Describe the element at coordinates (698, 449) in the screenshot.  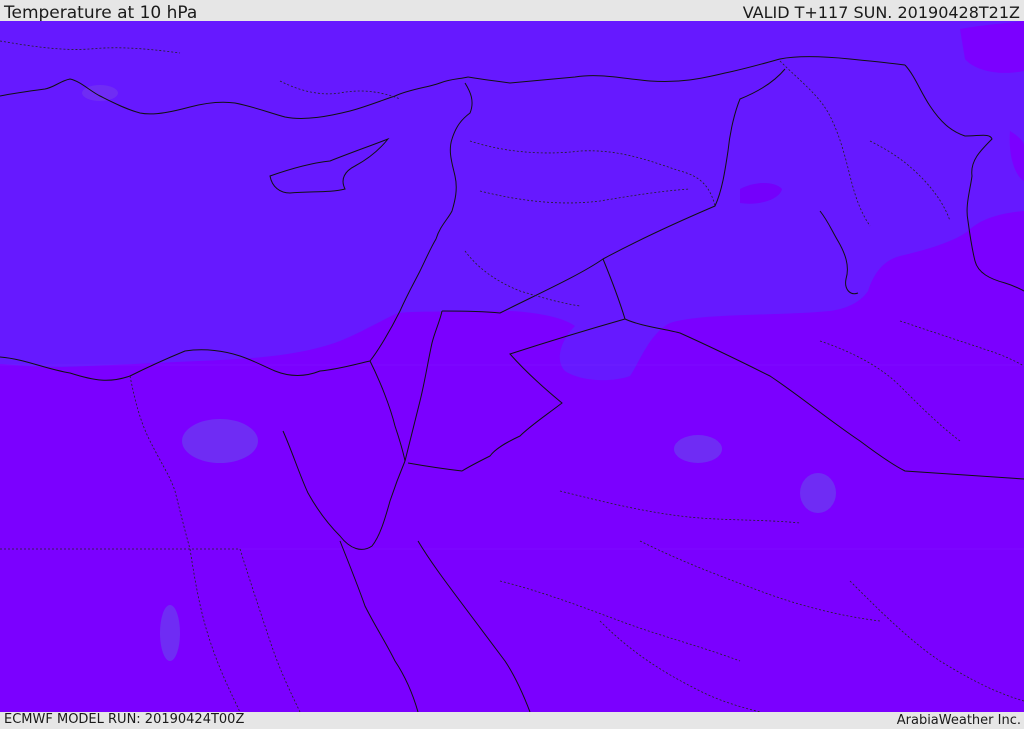
I see `jordan-cool-patch` at that location.